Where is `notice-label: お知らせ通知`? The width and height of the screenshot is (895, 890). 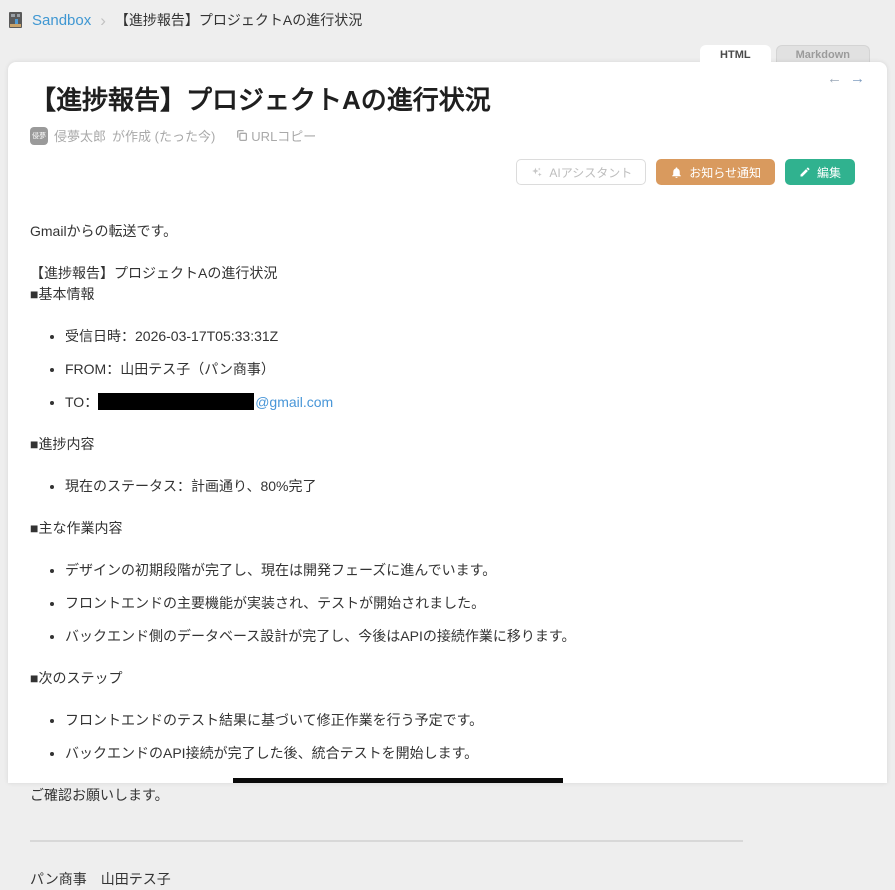
notice-label: お知らせ通知 is located at coordinates (725, 172).